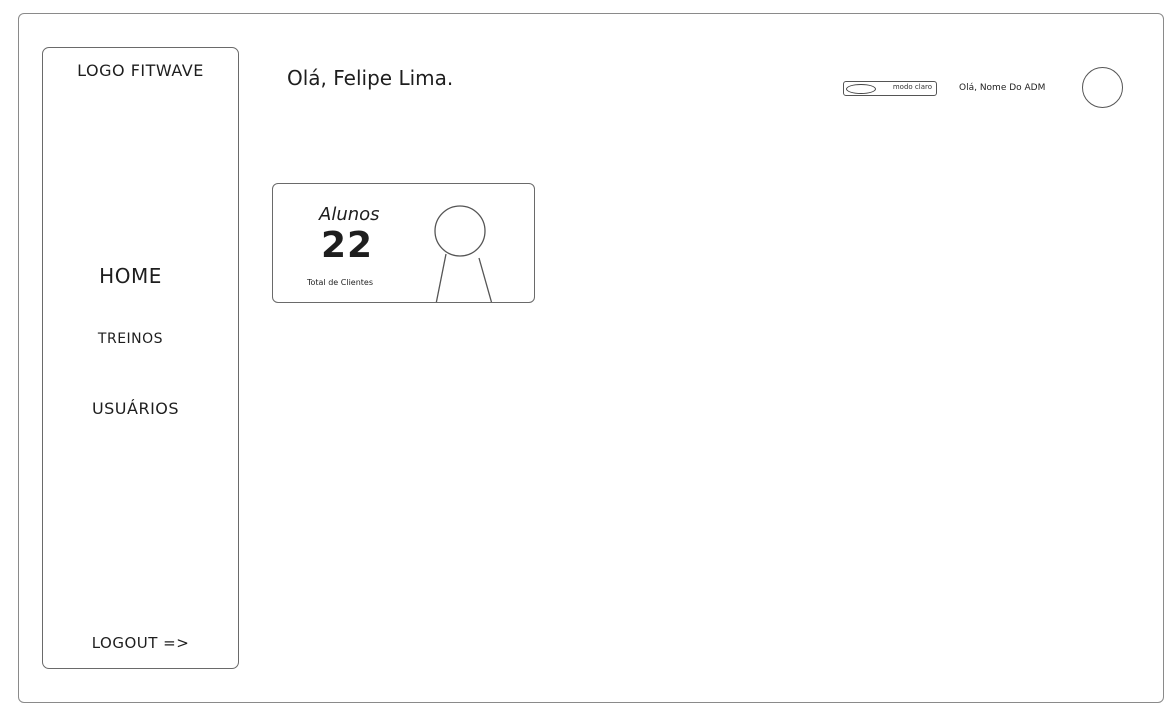 The image size is (1174, 713). I want to click on avatar, so click(1102, 87).